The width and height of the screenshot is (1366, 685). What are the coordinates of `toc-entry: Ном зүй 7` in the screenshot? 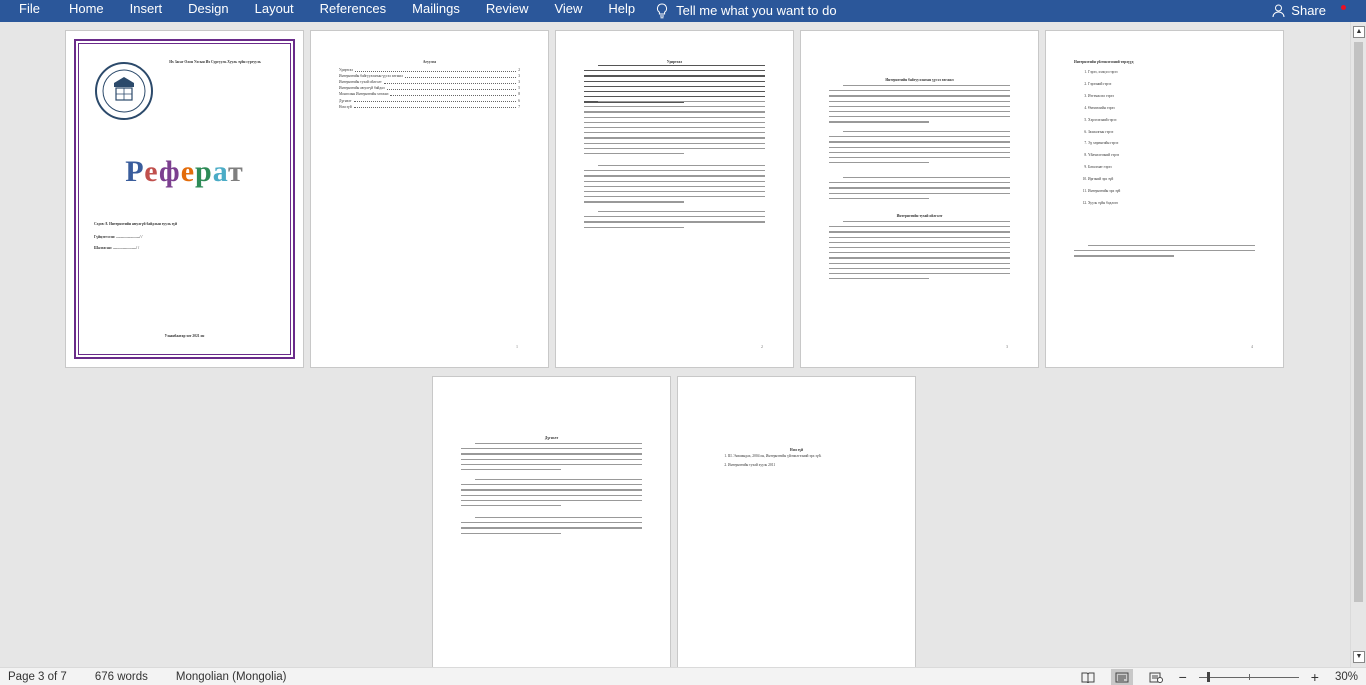 It's located at (429, 107).